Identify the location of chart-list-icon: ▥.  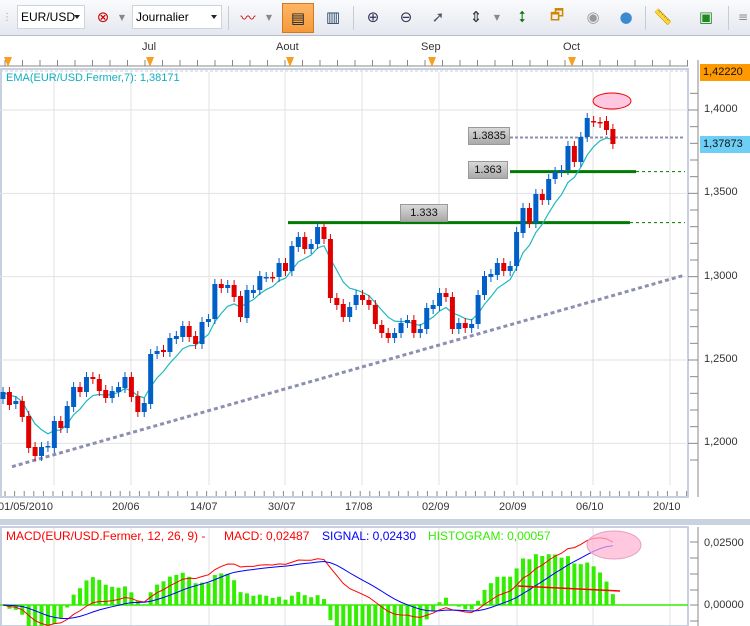
(333, 17).